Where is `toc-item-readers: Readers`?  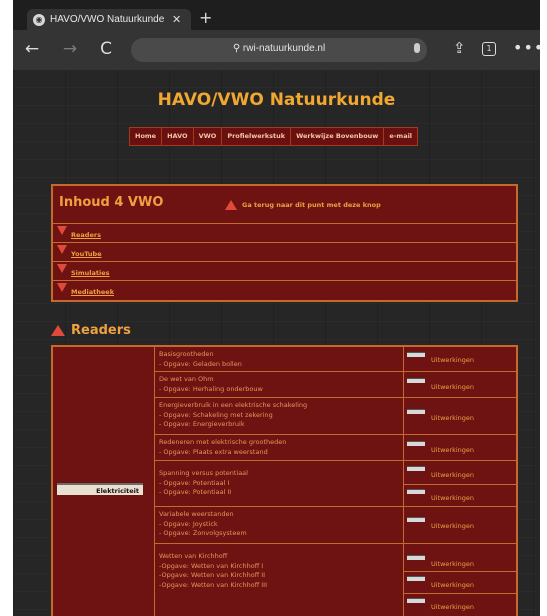
toc-item-readers: Readers is located at coordinates (284, 233).